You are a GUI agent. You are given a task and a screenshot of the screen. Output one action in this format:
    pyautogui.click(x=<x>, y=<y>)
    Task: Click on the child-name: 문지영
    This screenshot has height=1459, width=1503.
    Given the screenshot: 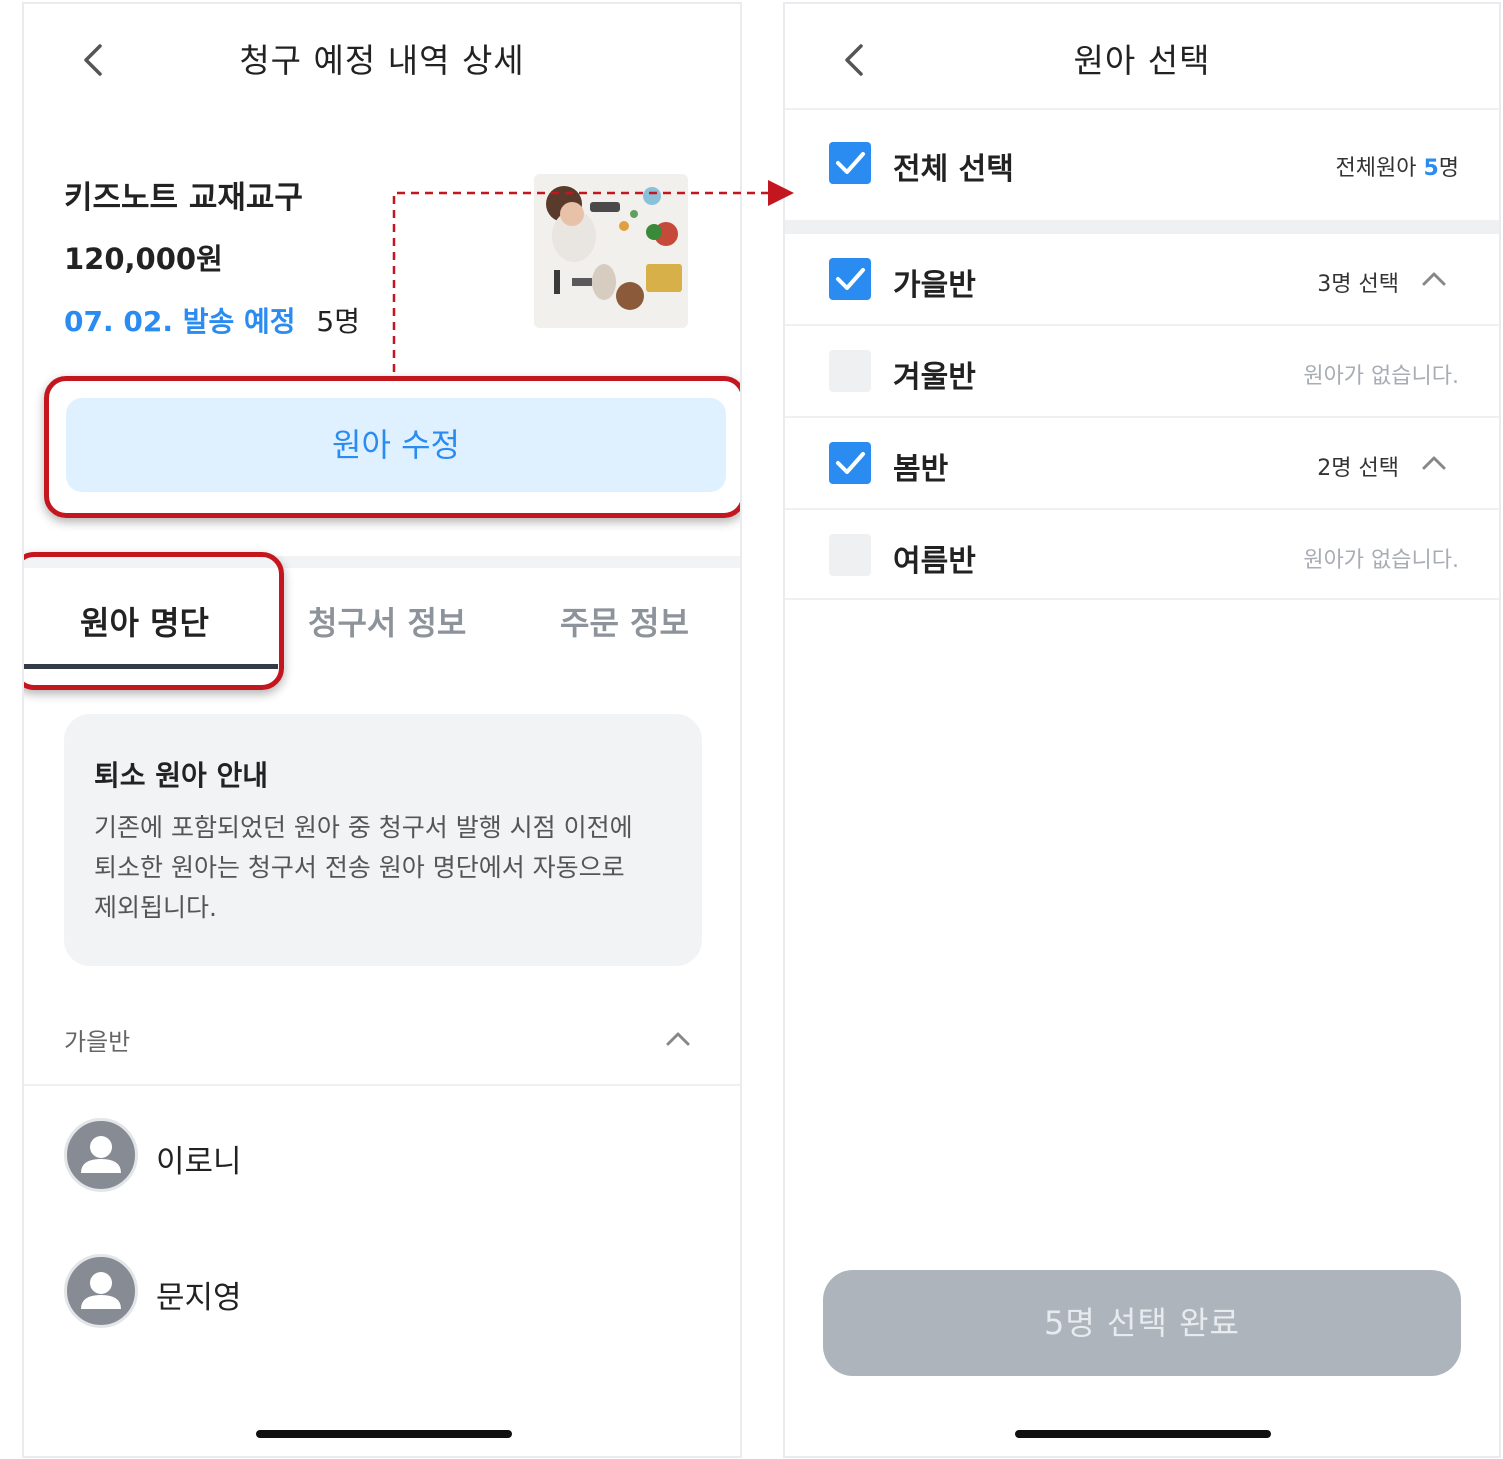 What is the action you would take?
    pyautogui.click(x=199, y=1298)
    